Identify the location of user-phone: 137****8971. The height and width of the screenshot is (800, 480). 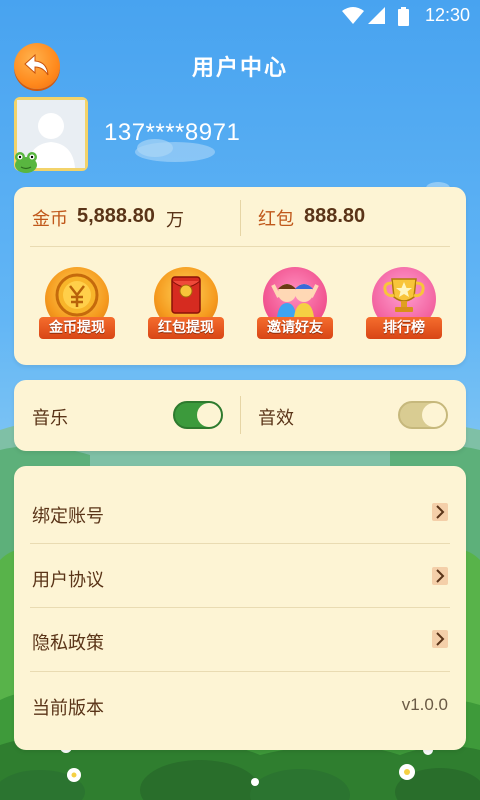
(172, 132).